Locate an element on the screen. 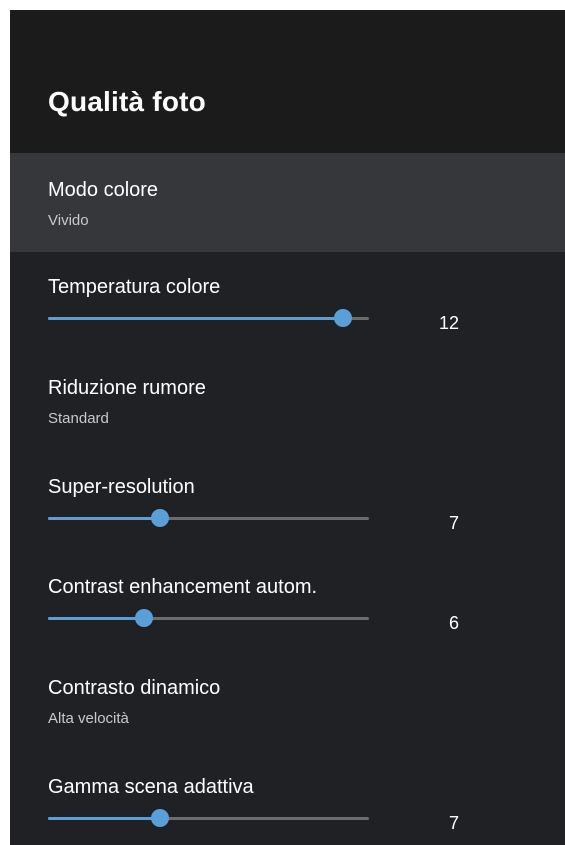  setting-label: Riduzione rumore is located at coordinates (127, 388).